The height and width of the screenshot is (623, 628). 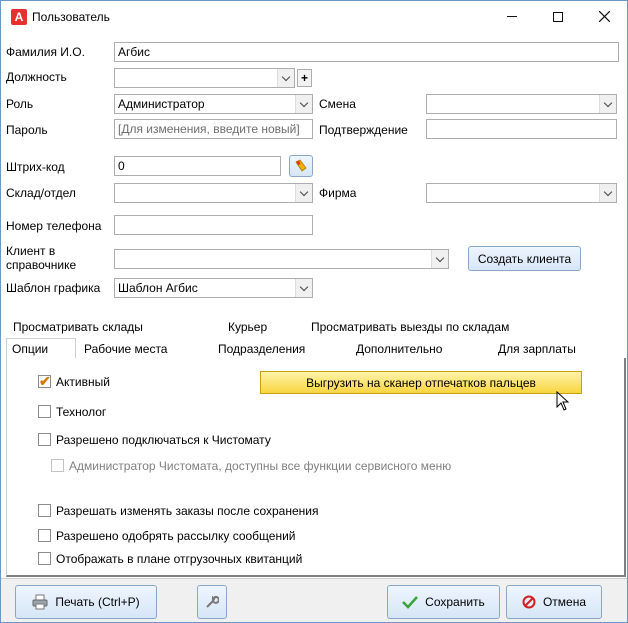 I want to click on checkmark-icon: ✔, so click(x=45, y=381).